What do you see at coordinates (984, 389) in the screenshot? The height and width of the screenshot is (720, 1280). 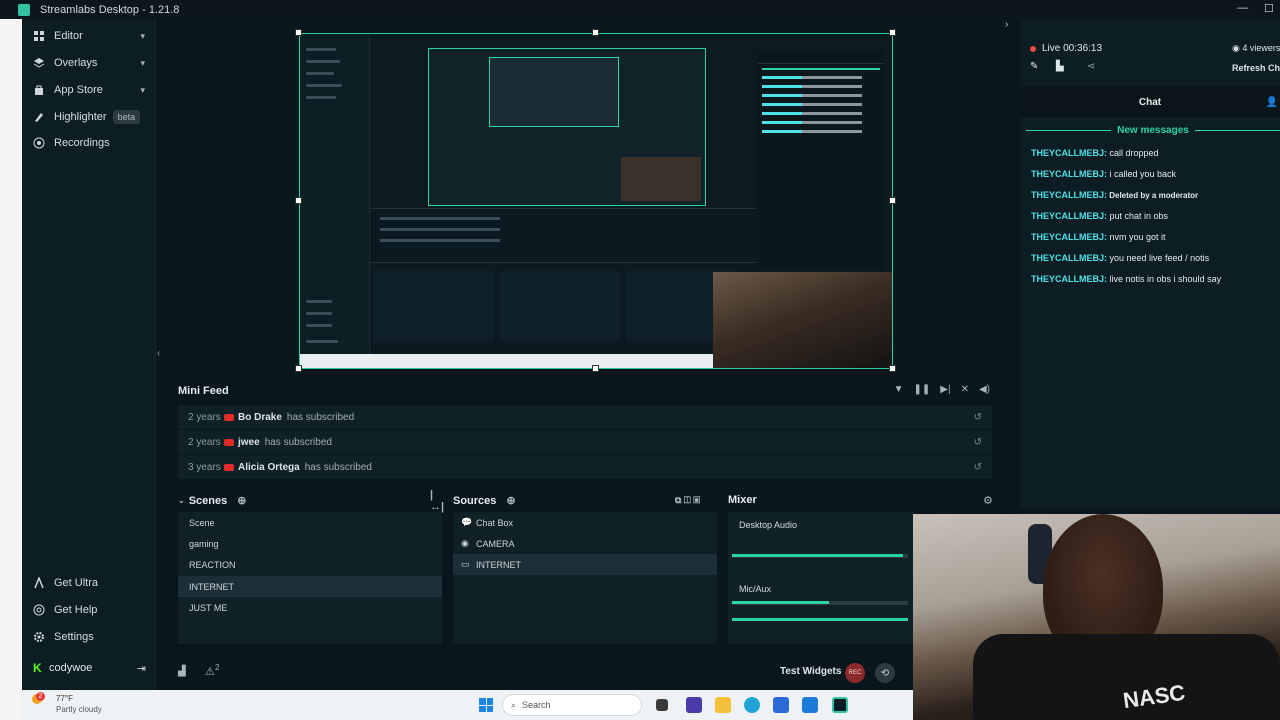 I see `volume-icon: ◀)` at bounding box center [984, 389].